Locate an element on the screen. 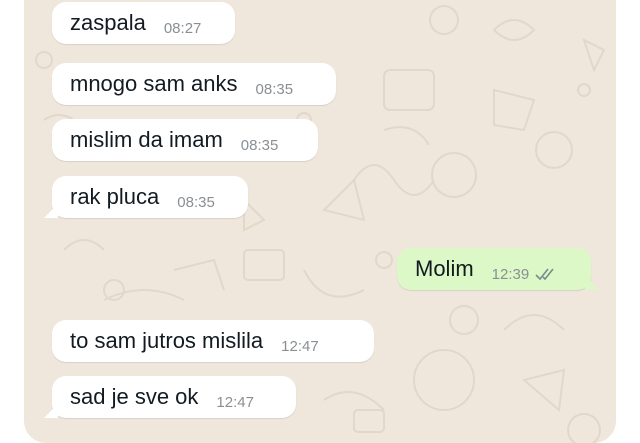 This screenshot has height=443, width=640. message-bubble-incoming: rak pluca 08:35 is located at coordinates (146, 197).